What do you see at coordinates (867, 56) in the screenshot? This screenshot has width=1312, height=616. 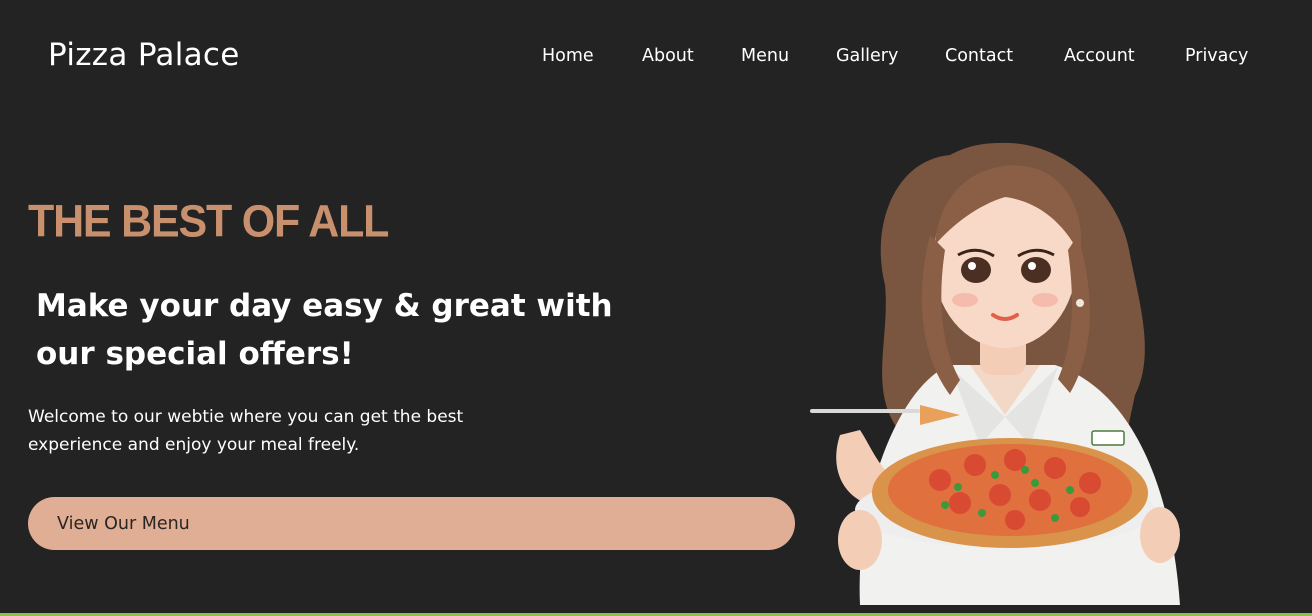 I see `nav-gallery: Gallery` at bounding box center [867, 56].